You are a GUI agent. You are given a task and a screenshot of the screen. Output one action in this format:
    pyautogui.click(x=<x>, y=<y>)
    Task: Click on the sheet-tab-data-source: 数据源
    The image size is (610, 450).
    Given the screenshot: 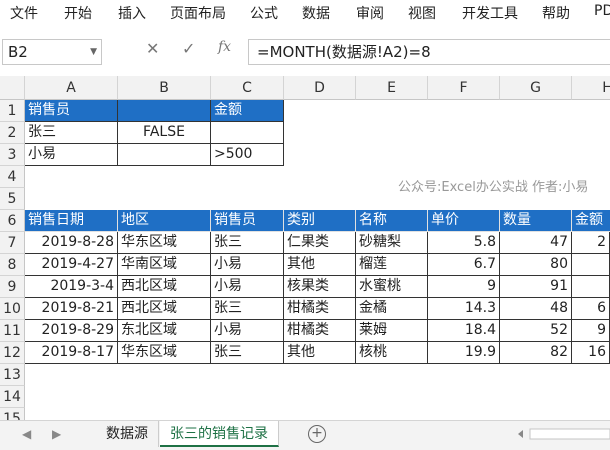 What is the action you would take?
    pyautogui.click(x=127, y=434)
    